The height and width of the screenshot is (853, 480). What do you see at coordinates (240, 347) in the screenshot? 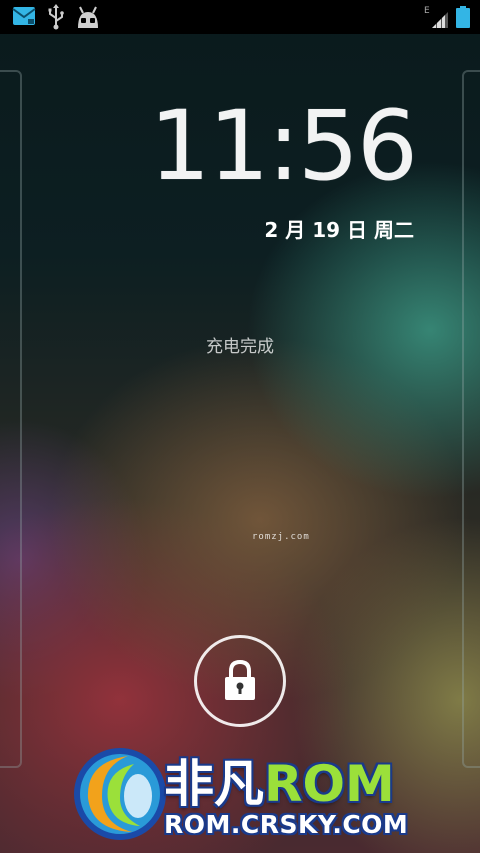
I see `charging-status: 充电完成` at bounding box center [240, 347].